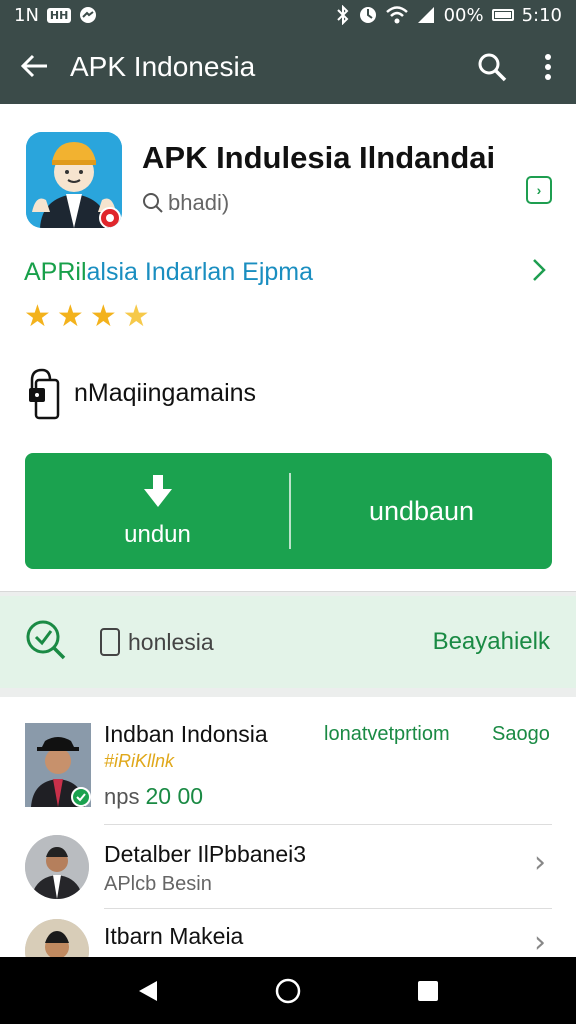 The width and height of the screenshot is (576, 1024). What do you see at coordinates (387, 734) in the screenshot?
I see `list-item-col1: lonatvetprtiom` at bounding box center [387, 734].